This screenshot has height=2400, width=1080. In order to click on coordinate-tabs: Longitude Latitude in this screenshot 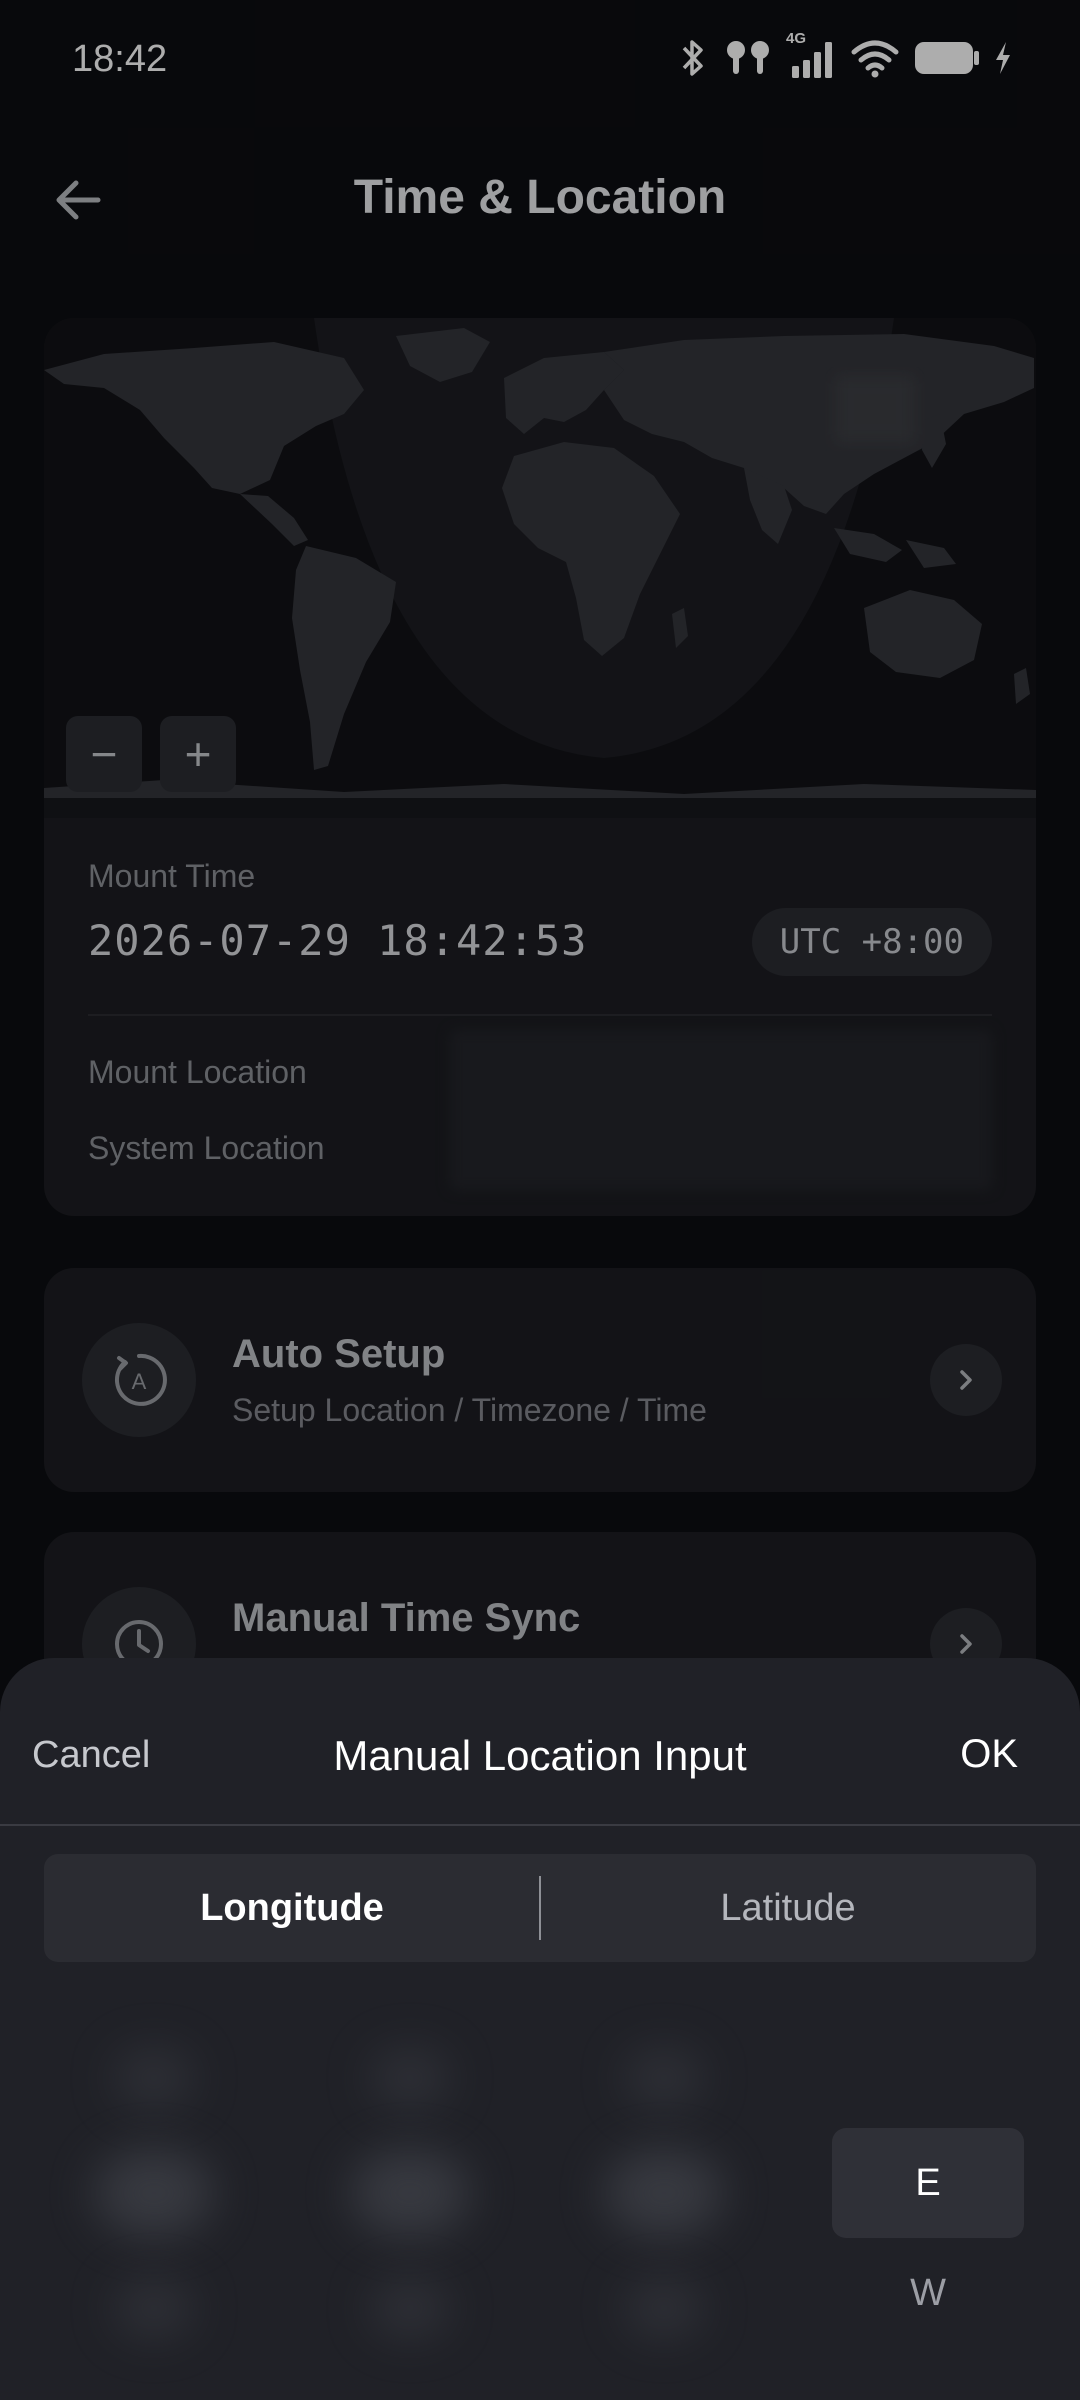, I will do `click(540, 1908)`.